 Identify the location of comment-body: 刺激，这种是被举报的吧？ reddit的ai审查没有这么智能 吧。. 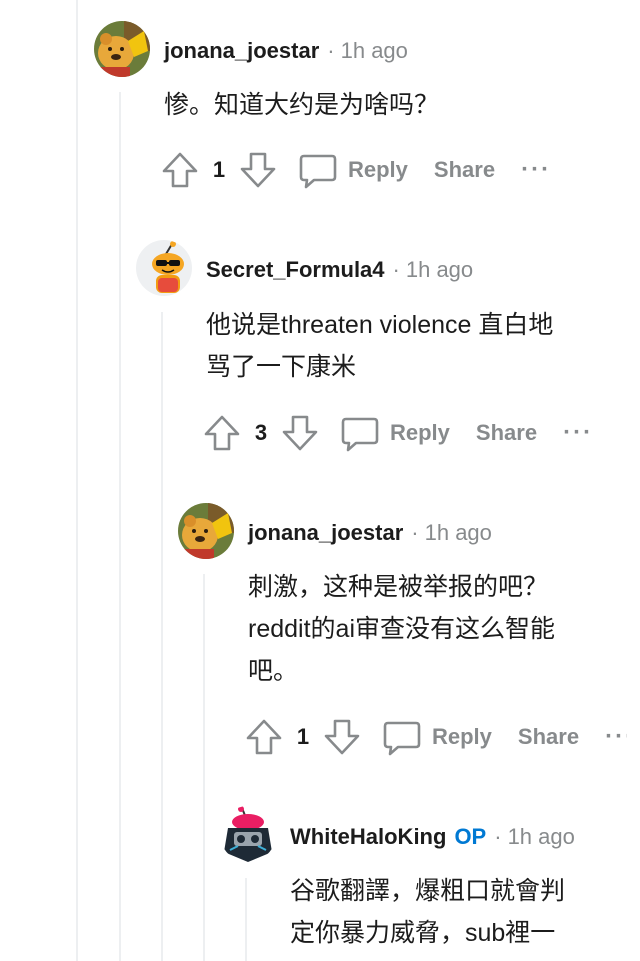
(401, 629).